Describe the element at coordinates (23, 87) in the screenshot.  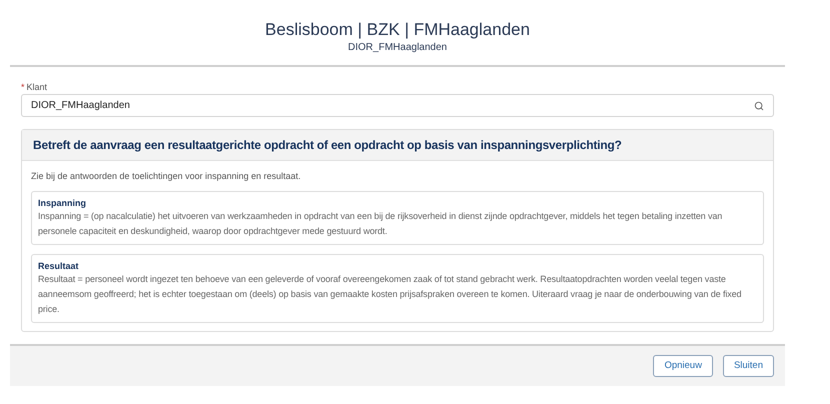
I see `required-marker: *` at that location.